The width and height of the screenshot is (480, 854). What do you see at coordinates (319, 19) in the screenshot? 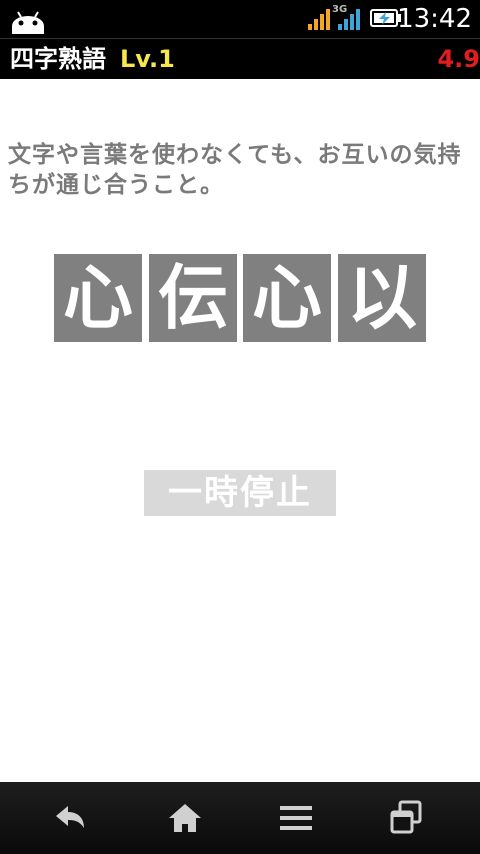
I see `signal-icon` at bounding box center [319, 19].